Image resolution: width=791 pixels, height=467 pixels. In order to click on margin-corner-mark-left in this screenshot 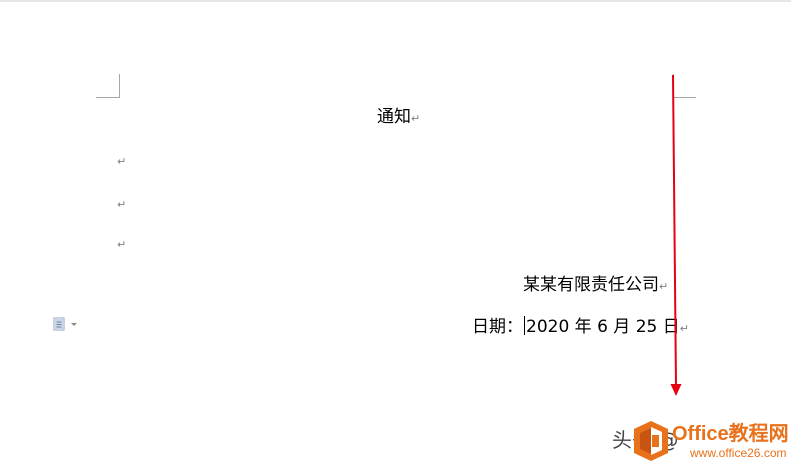, I will do `click(108, 86)`.